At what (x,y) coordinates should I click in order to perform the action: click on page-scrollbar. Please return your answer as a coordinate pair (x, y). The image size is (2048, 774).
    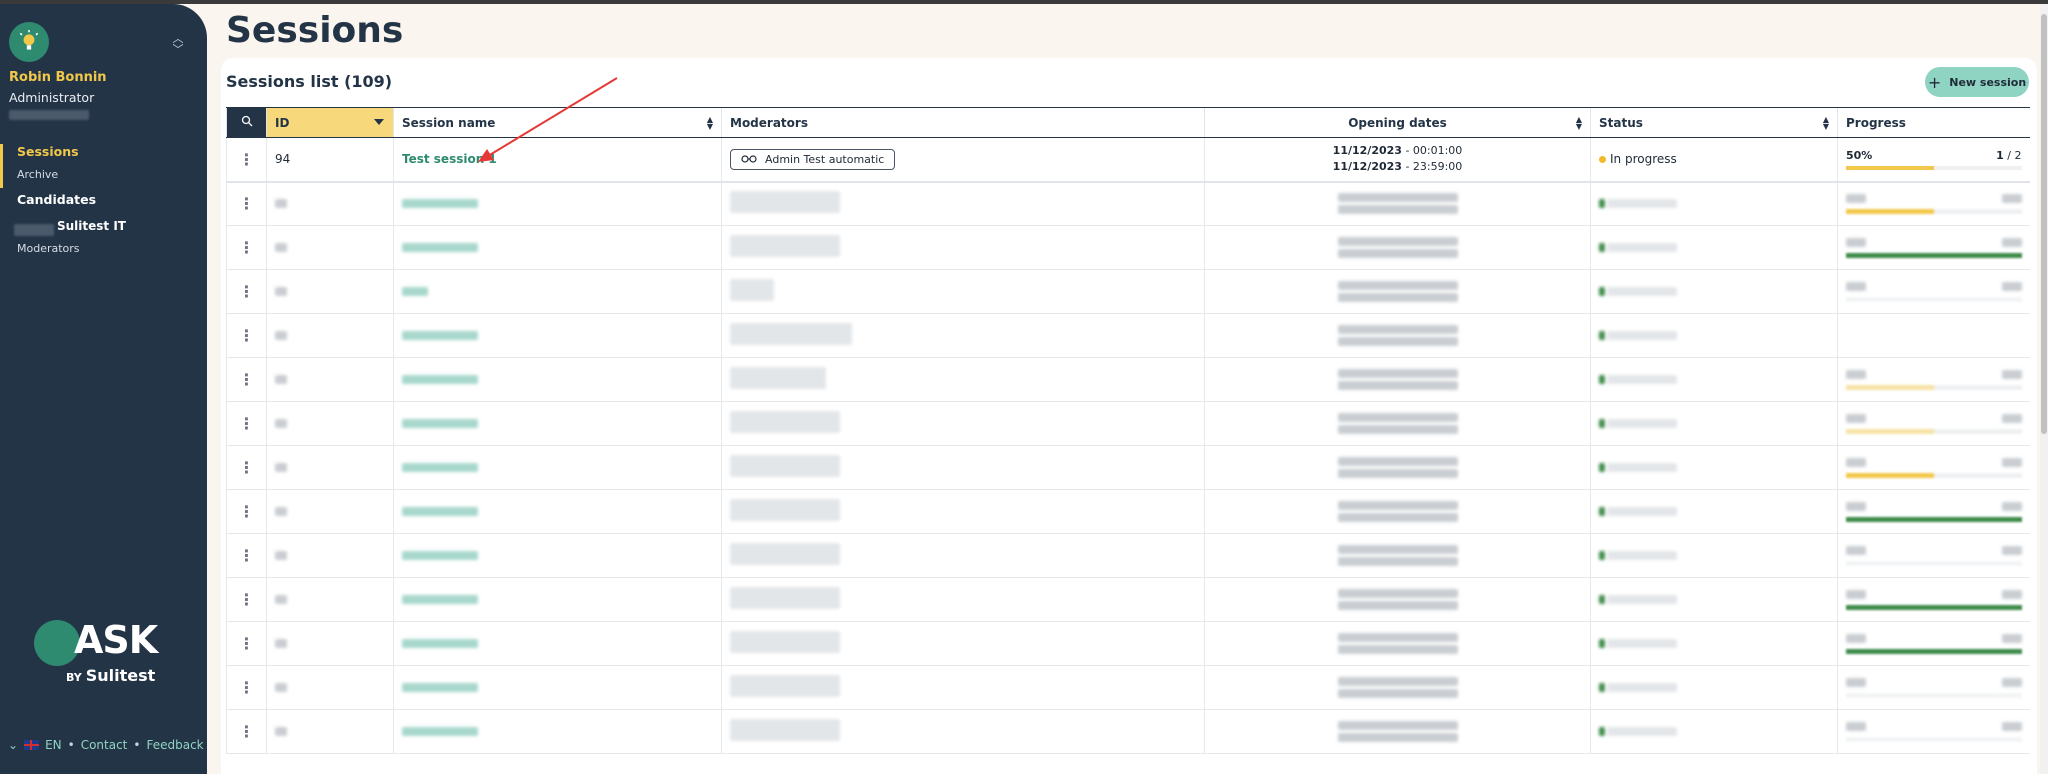
    Looking at the image, I should click on (2044, 389).